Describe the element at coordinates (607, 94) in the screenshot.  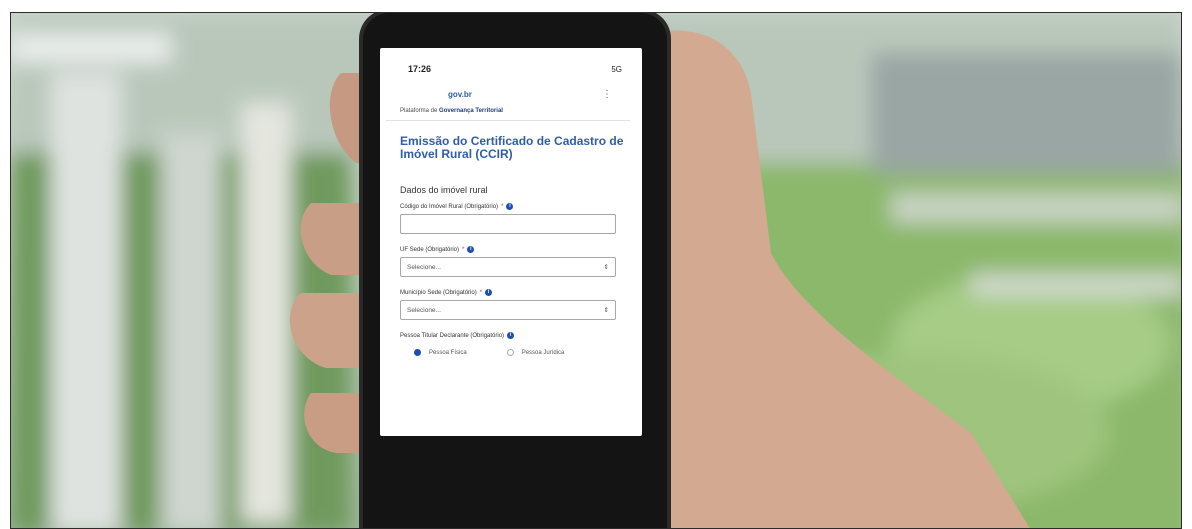
I see `menu-dots-icon: ⋮` at that location.